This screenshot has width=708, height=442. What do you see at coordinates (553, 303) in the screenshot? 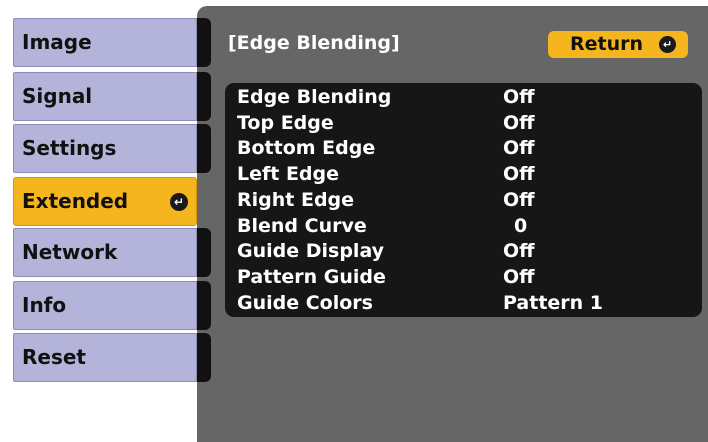
I see `setting-value: Pattern 1` at bounding box center [553, 303].